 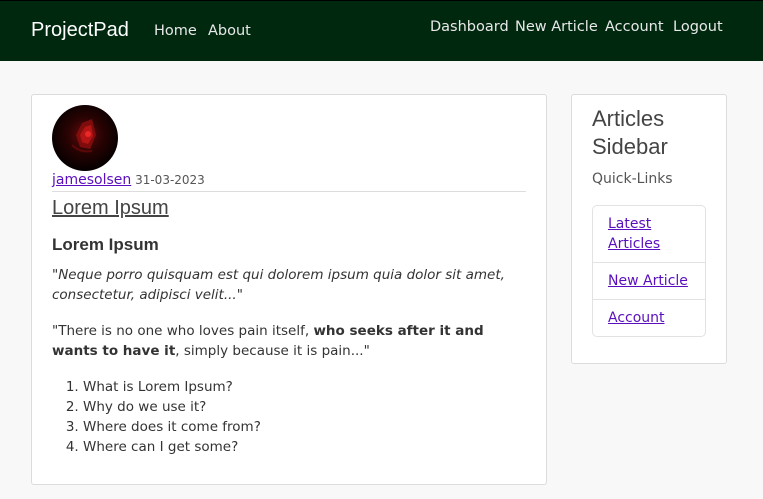 I want to click on list-item: Why do we use it?, so click(x=172, y=407).